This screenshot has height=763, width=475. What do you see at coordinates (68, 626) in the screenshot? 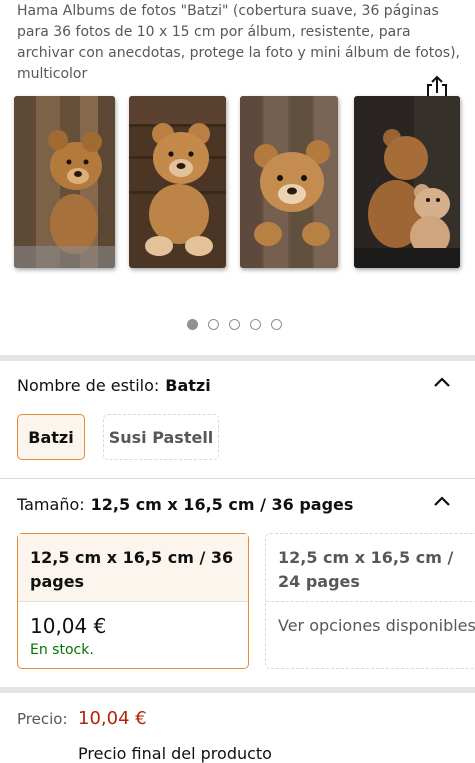
I see `size-option-price: 10,04 €` at bounding box center [68, 626].